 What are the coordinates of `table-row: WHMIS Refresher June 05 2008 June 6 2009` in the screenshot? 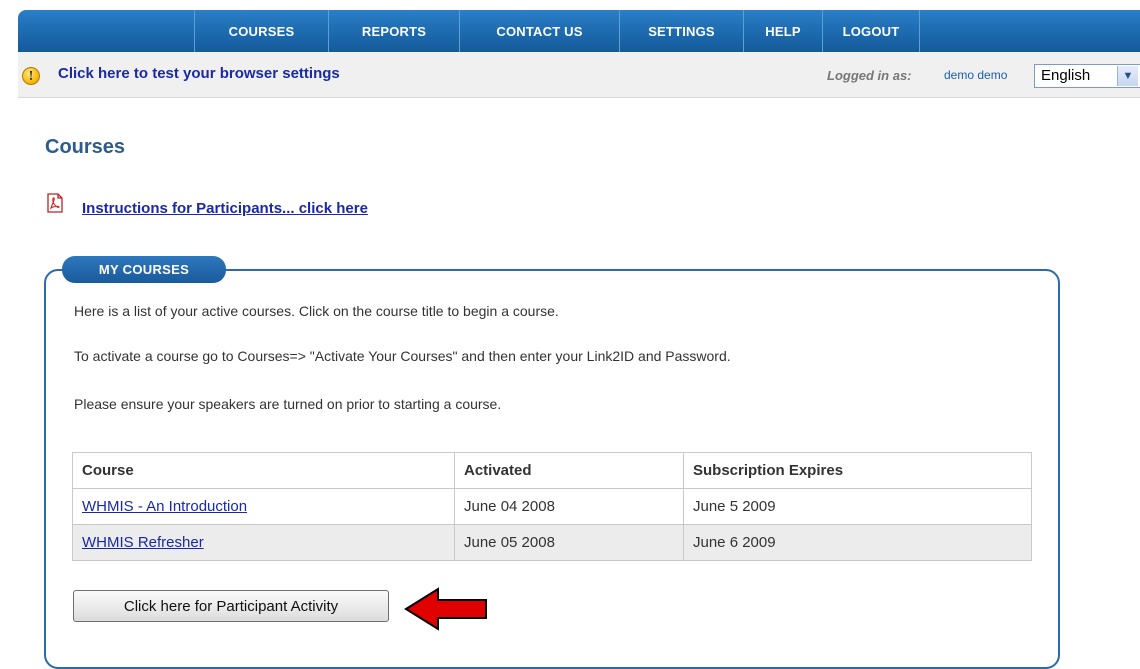 It's located at (552, 542).